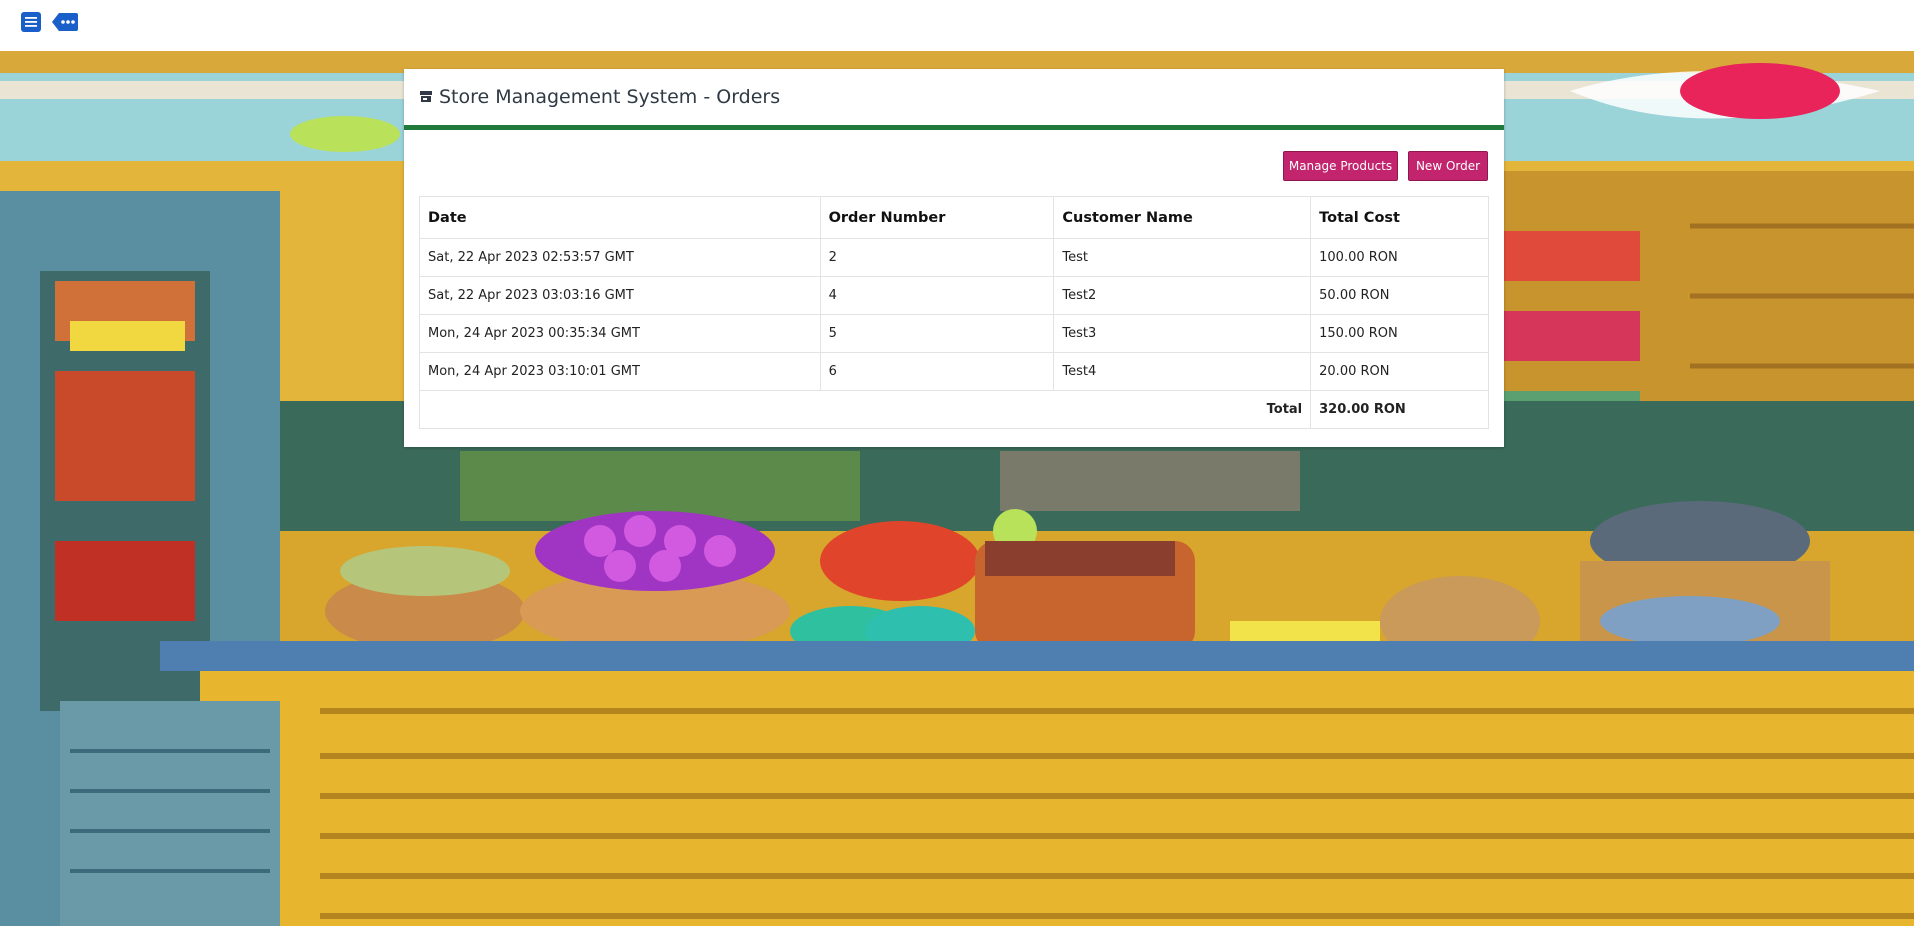 This screenshot has width=1914, height=926. What do you see at coordinates (1182, 217) in the screenshot?
I see `column-header-customer-name: Customer Name` at bounding box center [1182, 217].